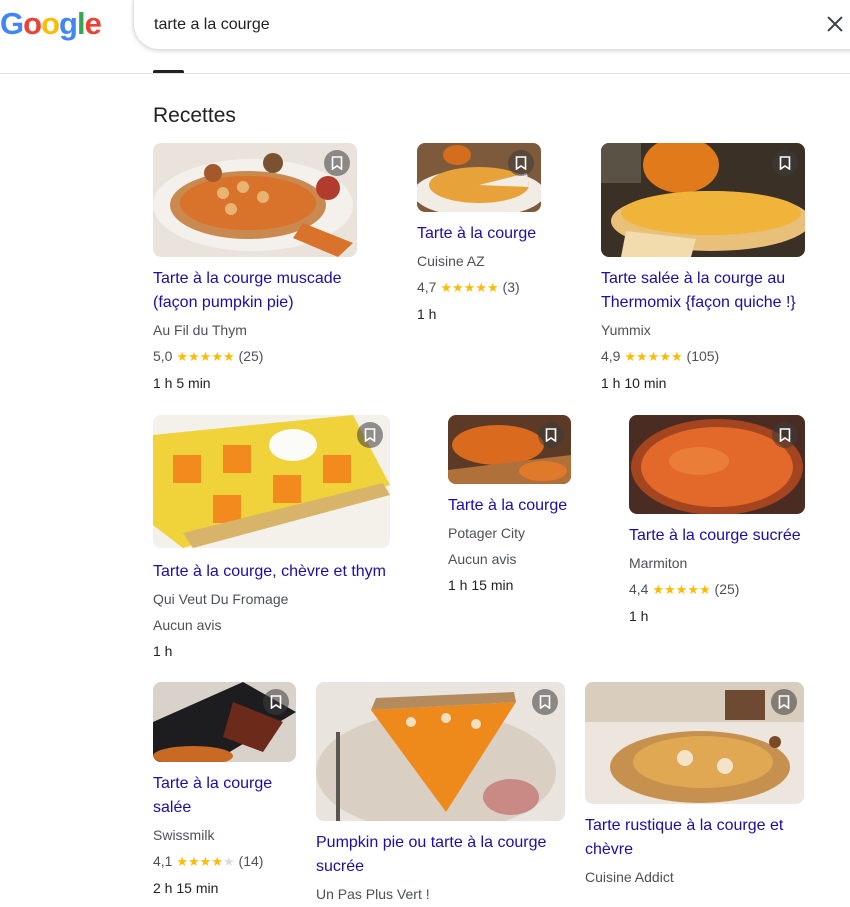 The image size is (850, 907). I want to click on recipe-title: Tarte à la courge sucrée, so click(734, 536).